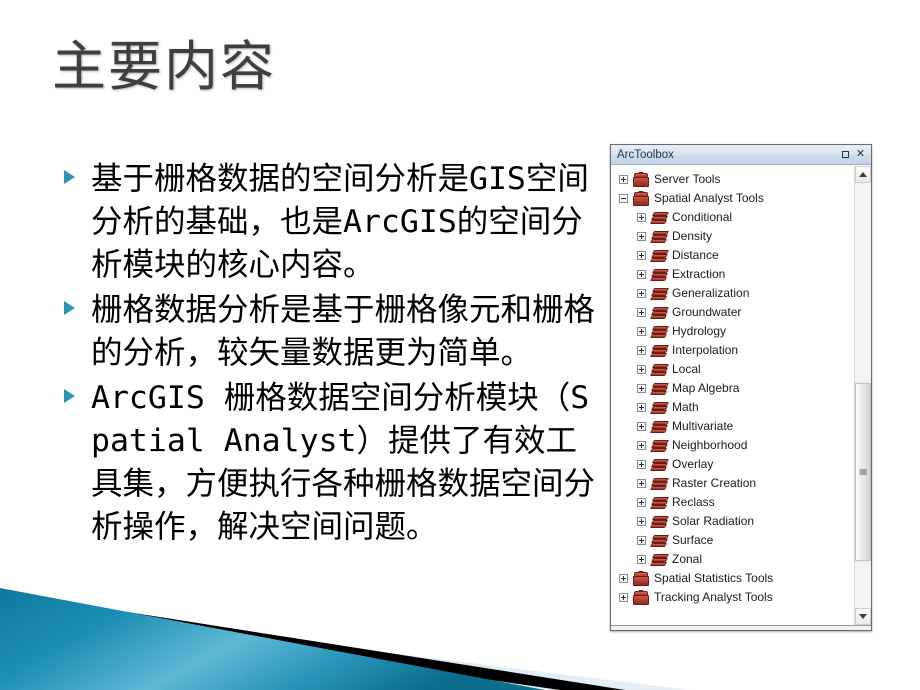 The image size is (920, 690). Describe the element at coordinates (687, 559) in the screenshot. I see `tree-node-label: Zonal` at that location.